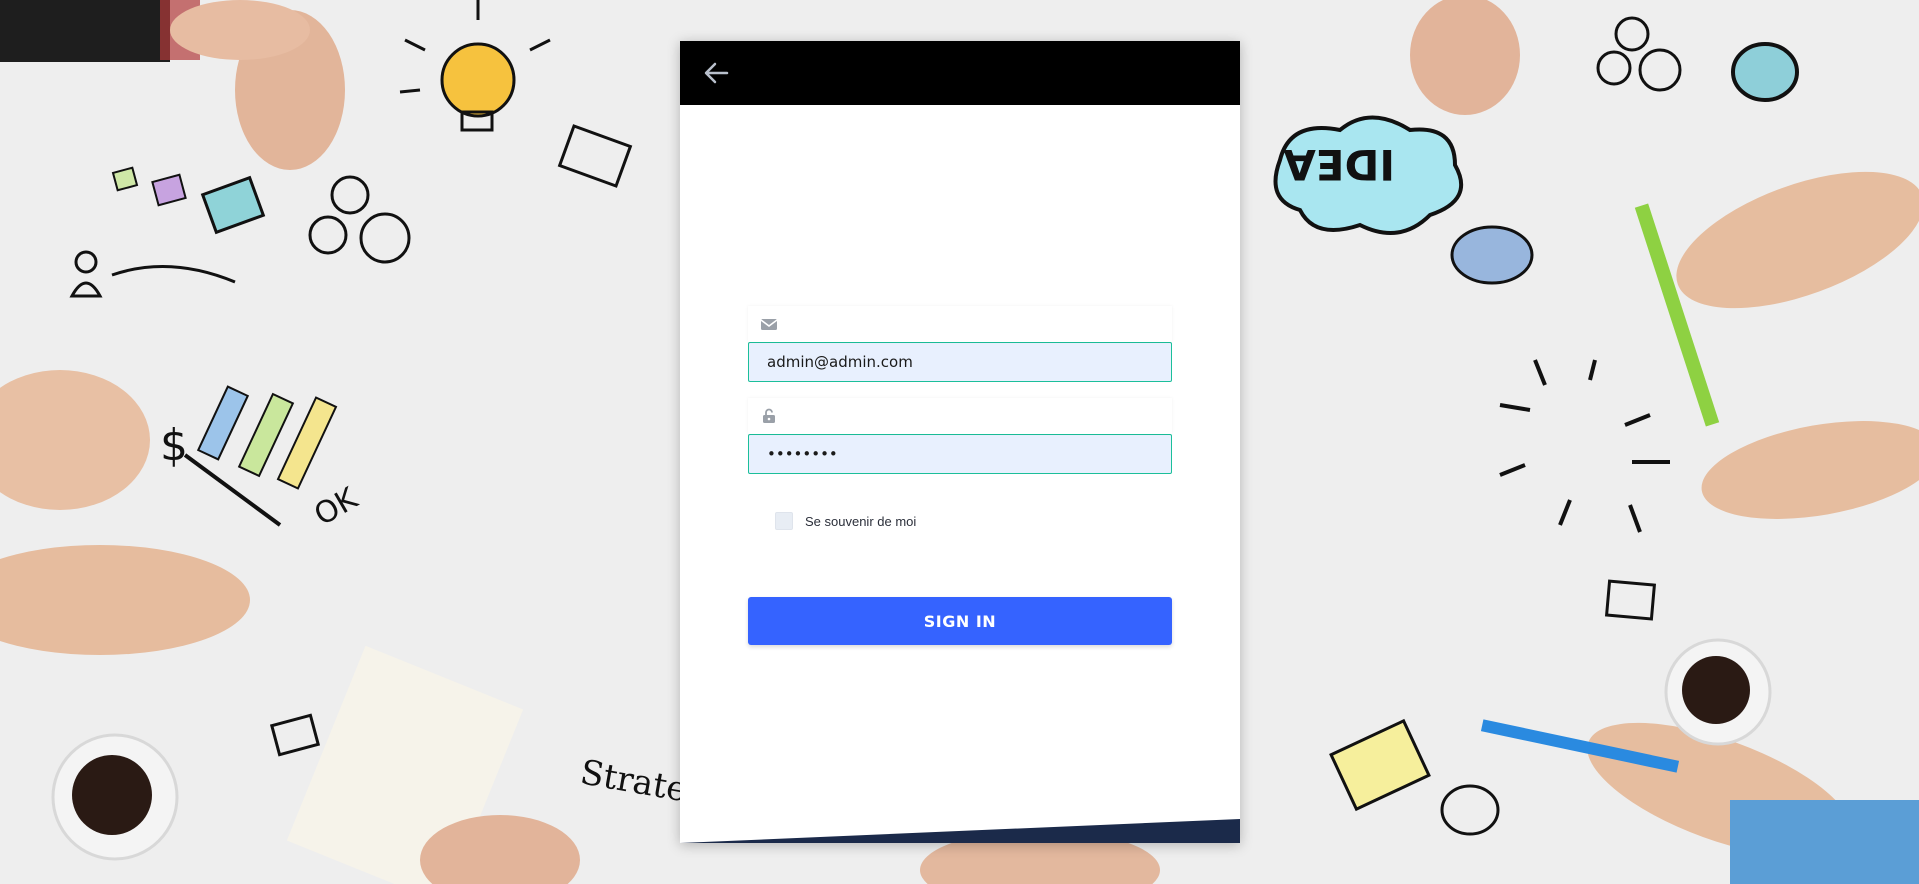 This screenshot has width=1919, height=884. I want to click on remember-me: Se souvenir de moi, so click(845, 521).